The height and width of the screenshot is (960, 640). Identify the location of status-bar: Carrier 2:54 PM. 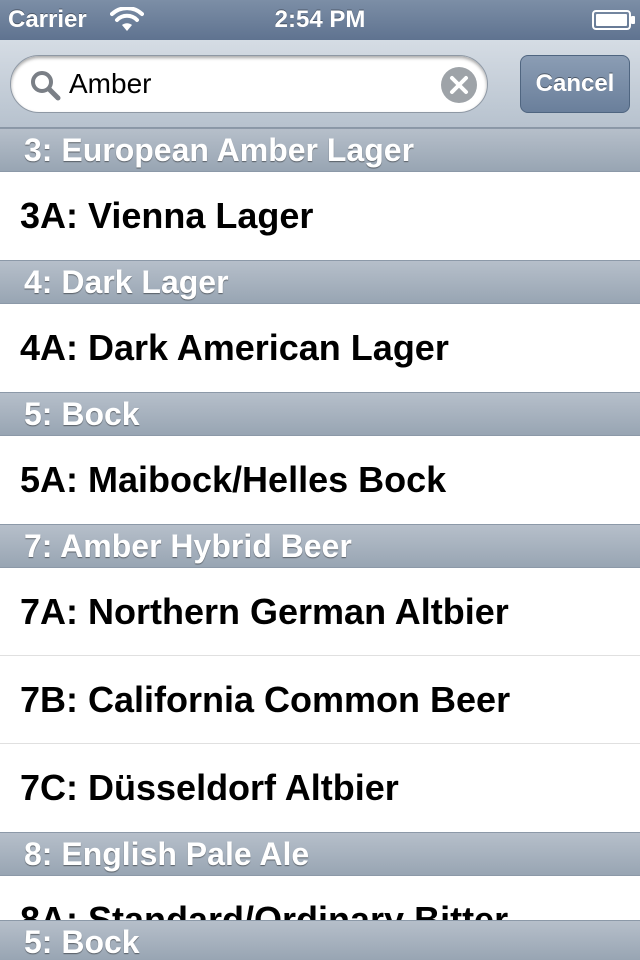
(320, 20).